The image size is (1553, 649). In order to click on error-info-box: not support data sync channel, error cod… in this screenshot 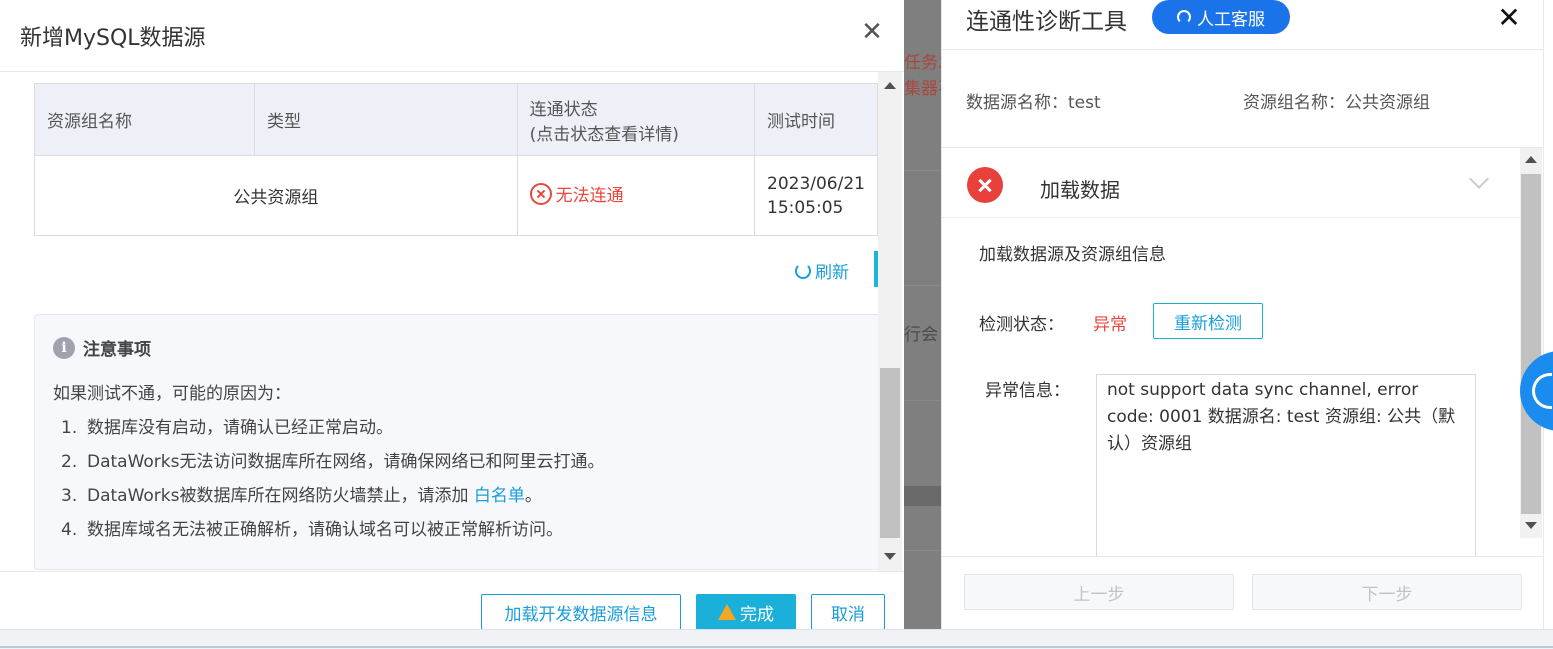, I will do `click(1286, 465)`.